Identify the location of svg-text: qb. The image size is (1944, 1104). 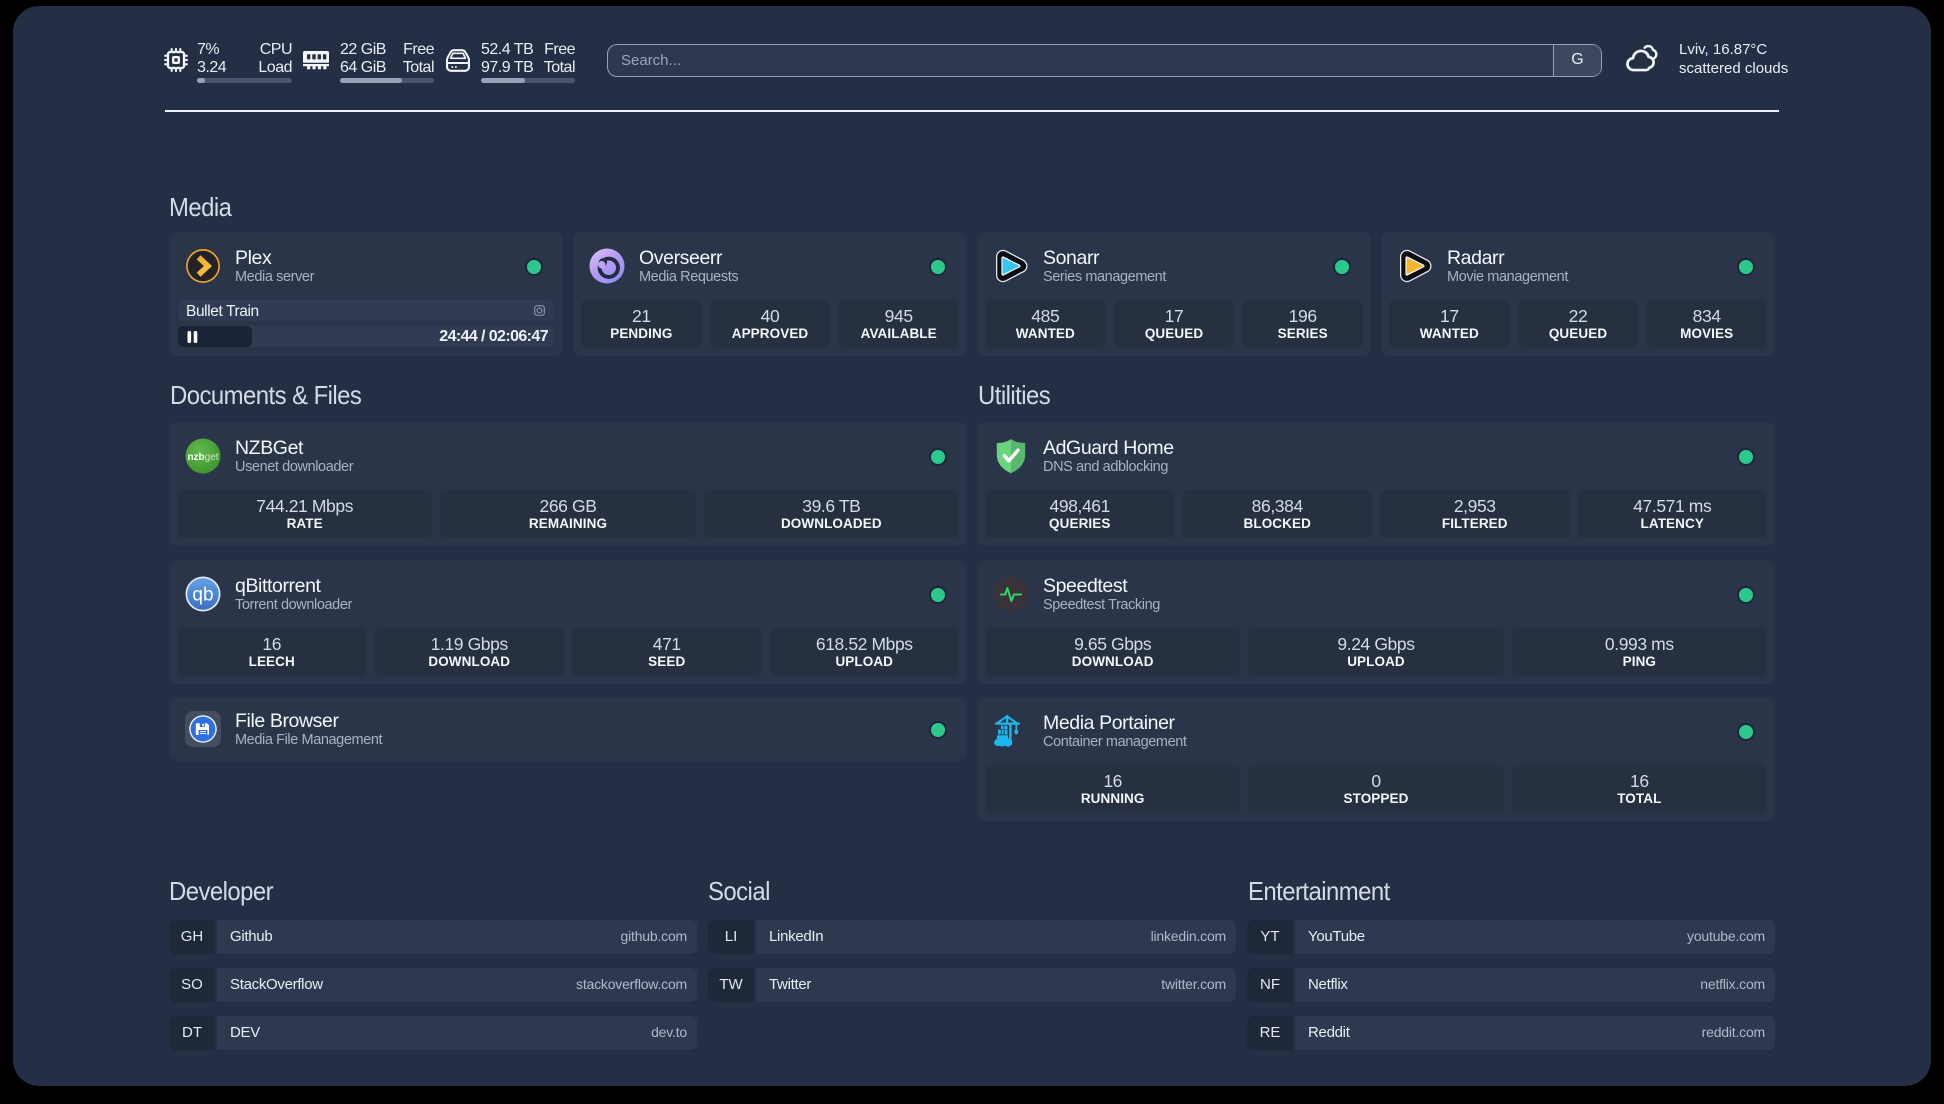
(202, 595).